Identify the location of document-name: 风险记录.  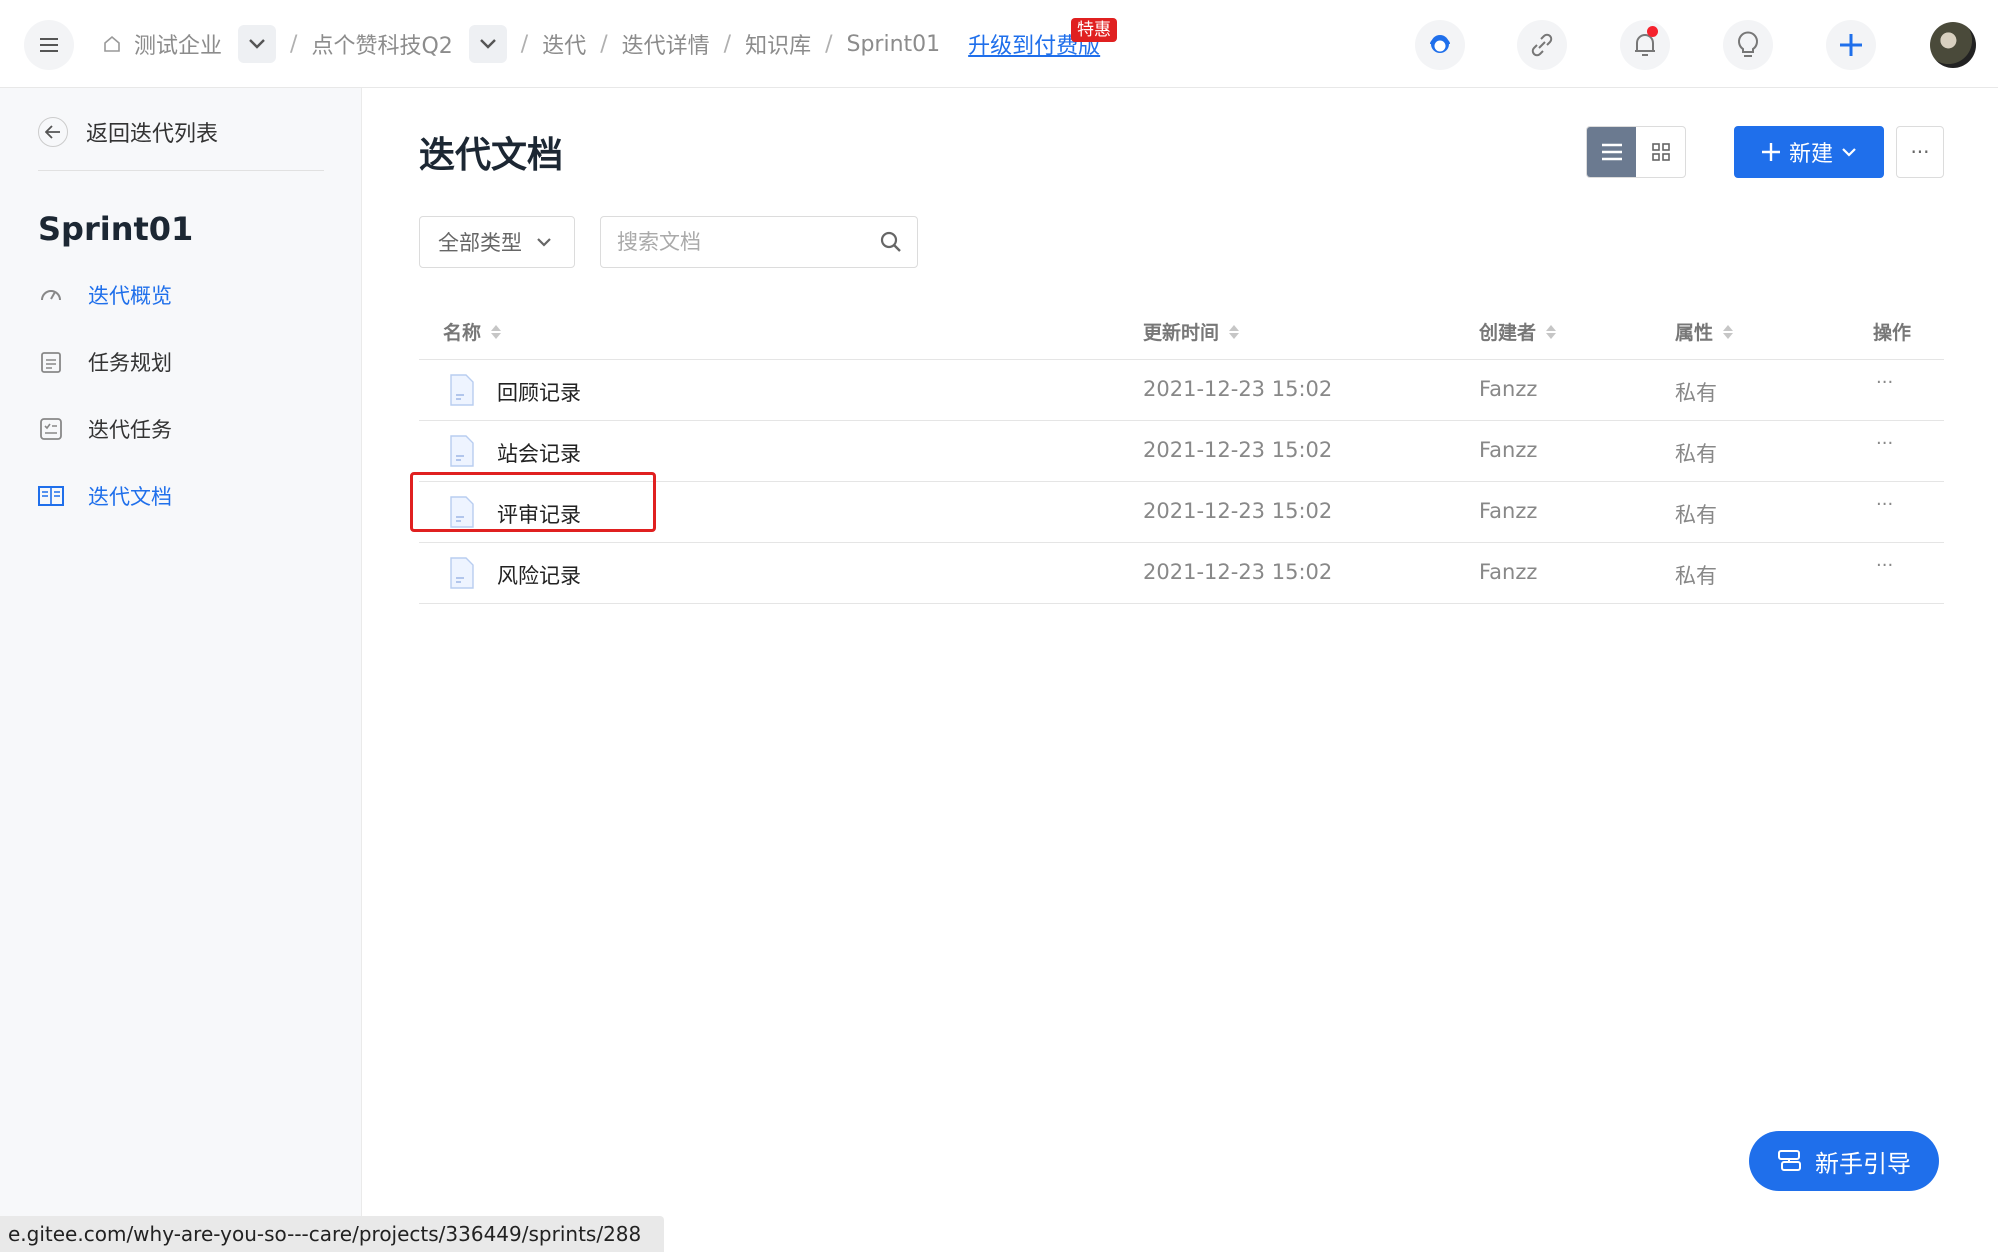
(539, 575).